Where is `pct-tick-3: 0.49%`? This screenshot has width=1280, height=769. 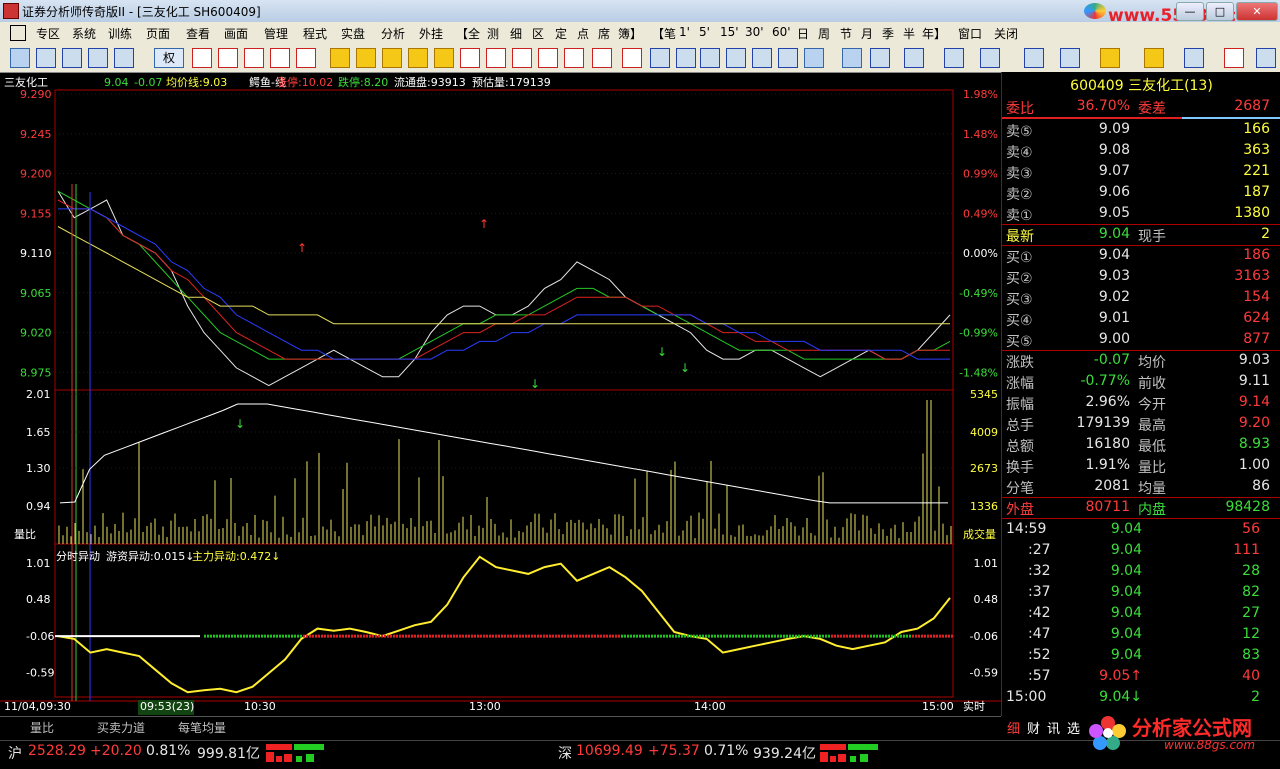 pct-tick-3: 0.49% is located at coordinates (980, 213).